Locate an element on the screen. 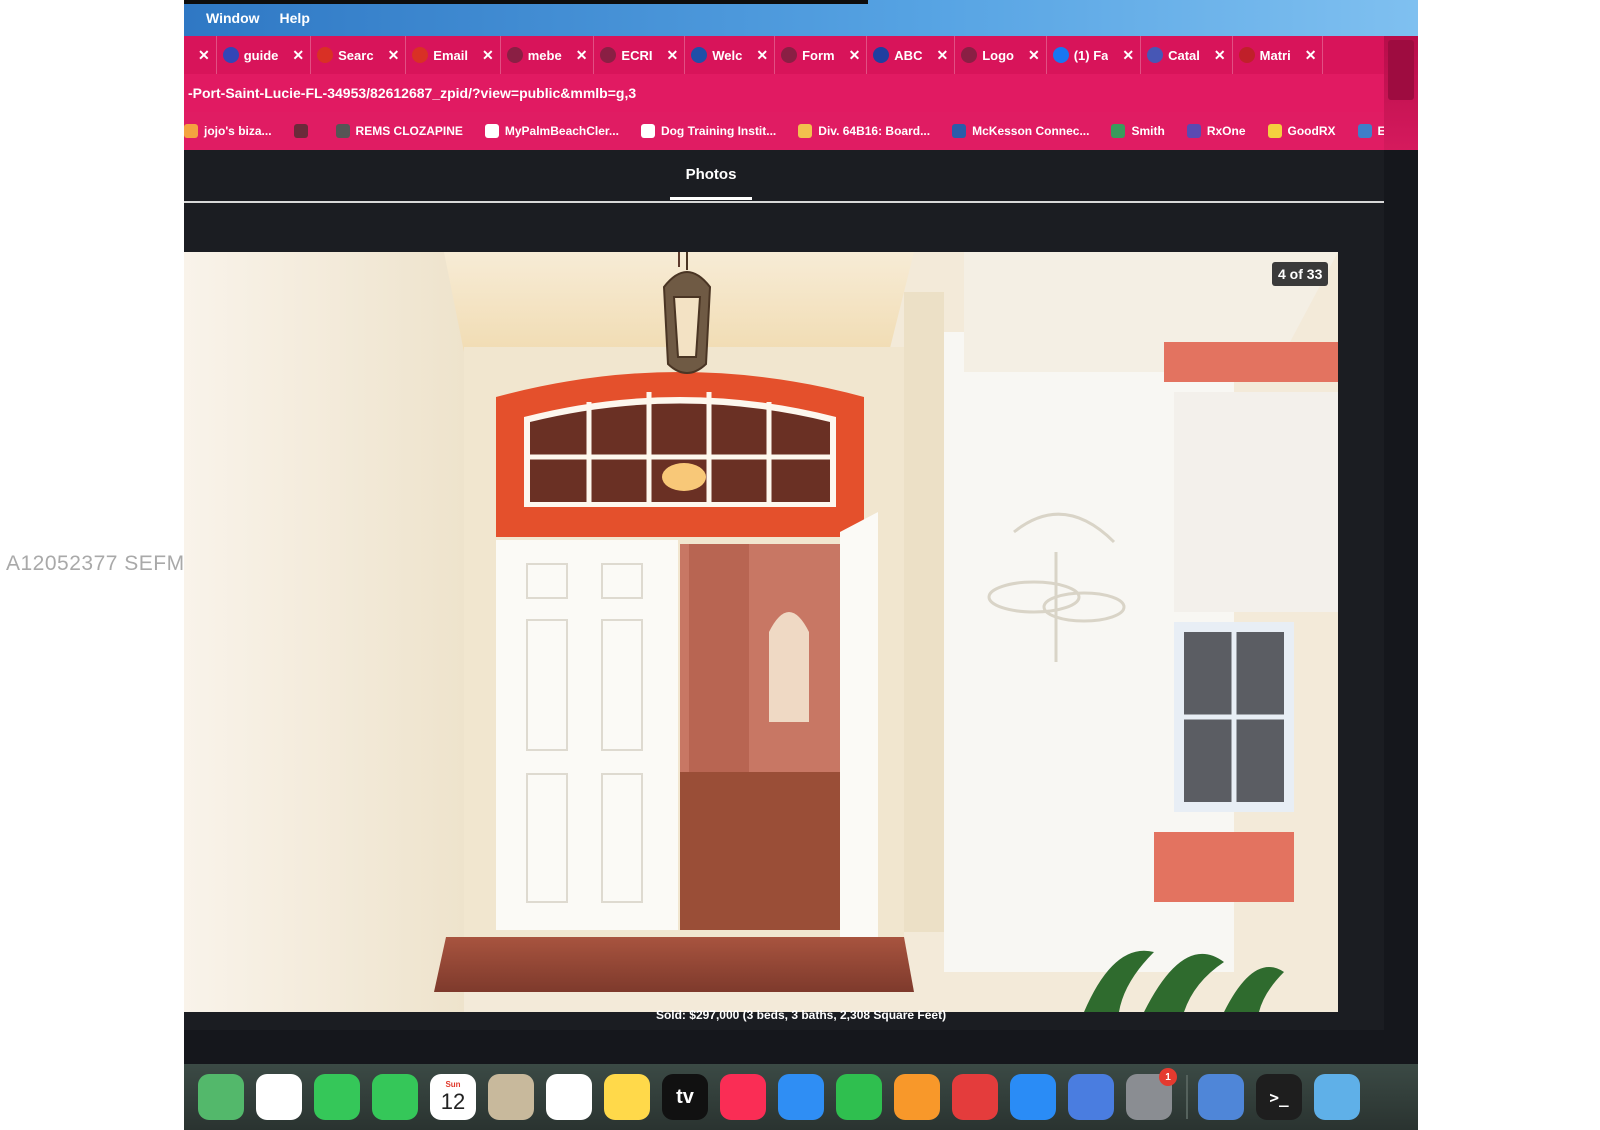 This screenshot has height=1130, width=1600. menu-help: Help is located at coordinates (295, 18).